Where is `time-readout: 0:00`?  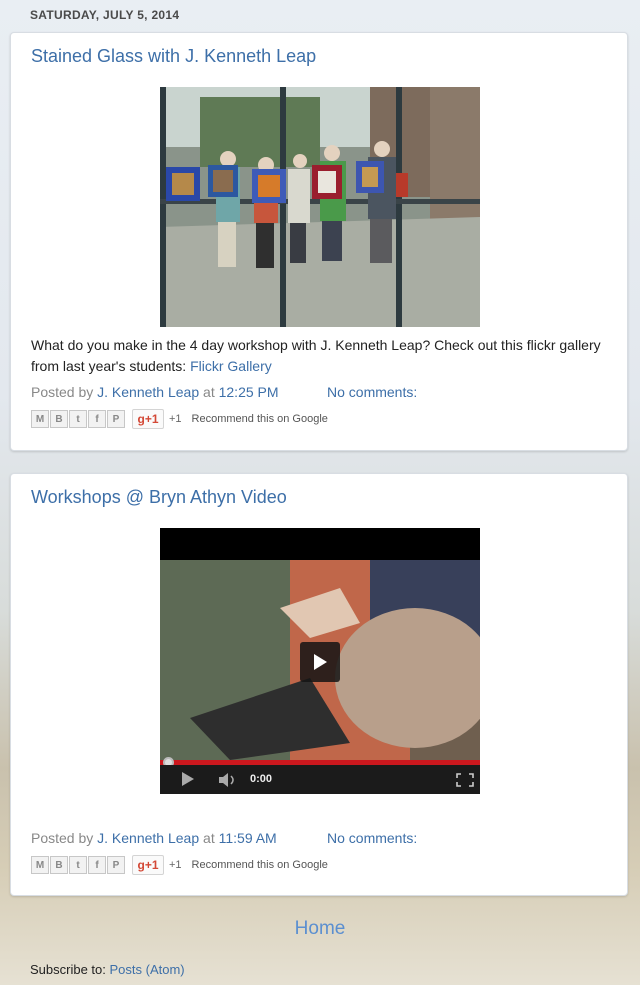
time-readout: 0:00 is located at coordinates (261, 779).